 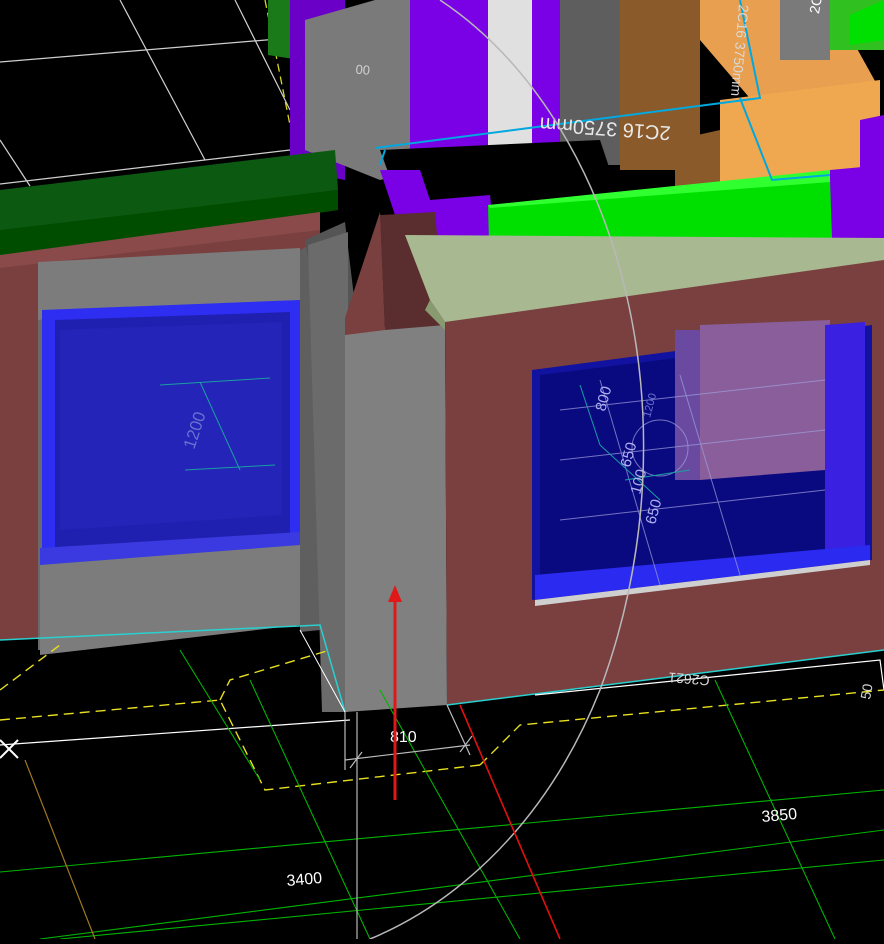 What do you see at coordinates (815, 7) in the screenshot?
I see `top-corner-label: 2C` at bounding box center [815, 7].